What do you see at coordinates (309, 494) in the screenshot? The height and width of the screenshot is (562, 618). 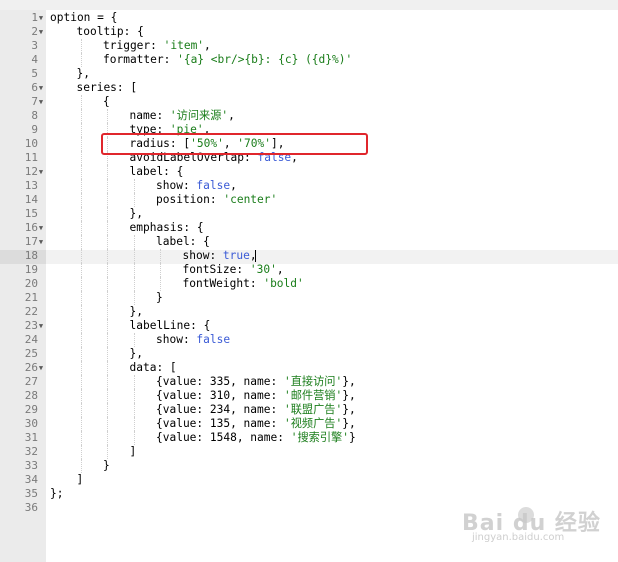 I see `code-line: 35};` at bounding box center [309, 494].